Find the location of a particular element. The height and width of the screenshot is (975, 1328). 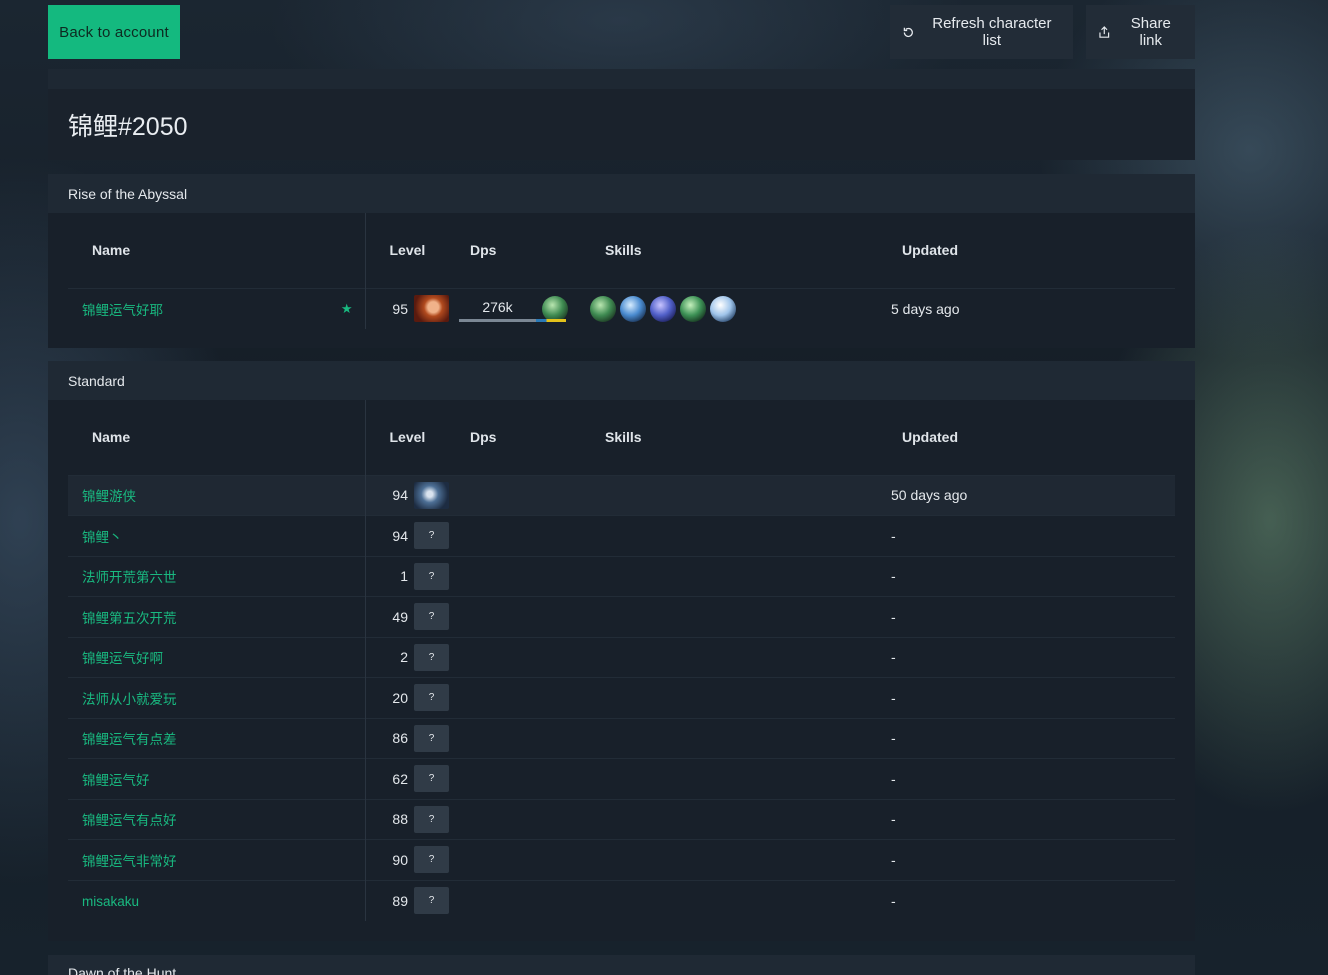

table-row: 锦鲤运气好耶 ★ 95 276k 5 days ago is located at coordinates (621, 308).